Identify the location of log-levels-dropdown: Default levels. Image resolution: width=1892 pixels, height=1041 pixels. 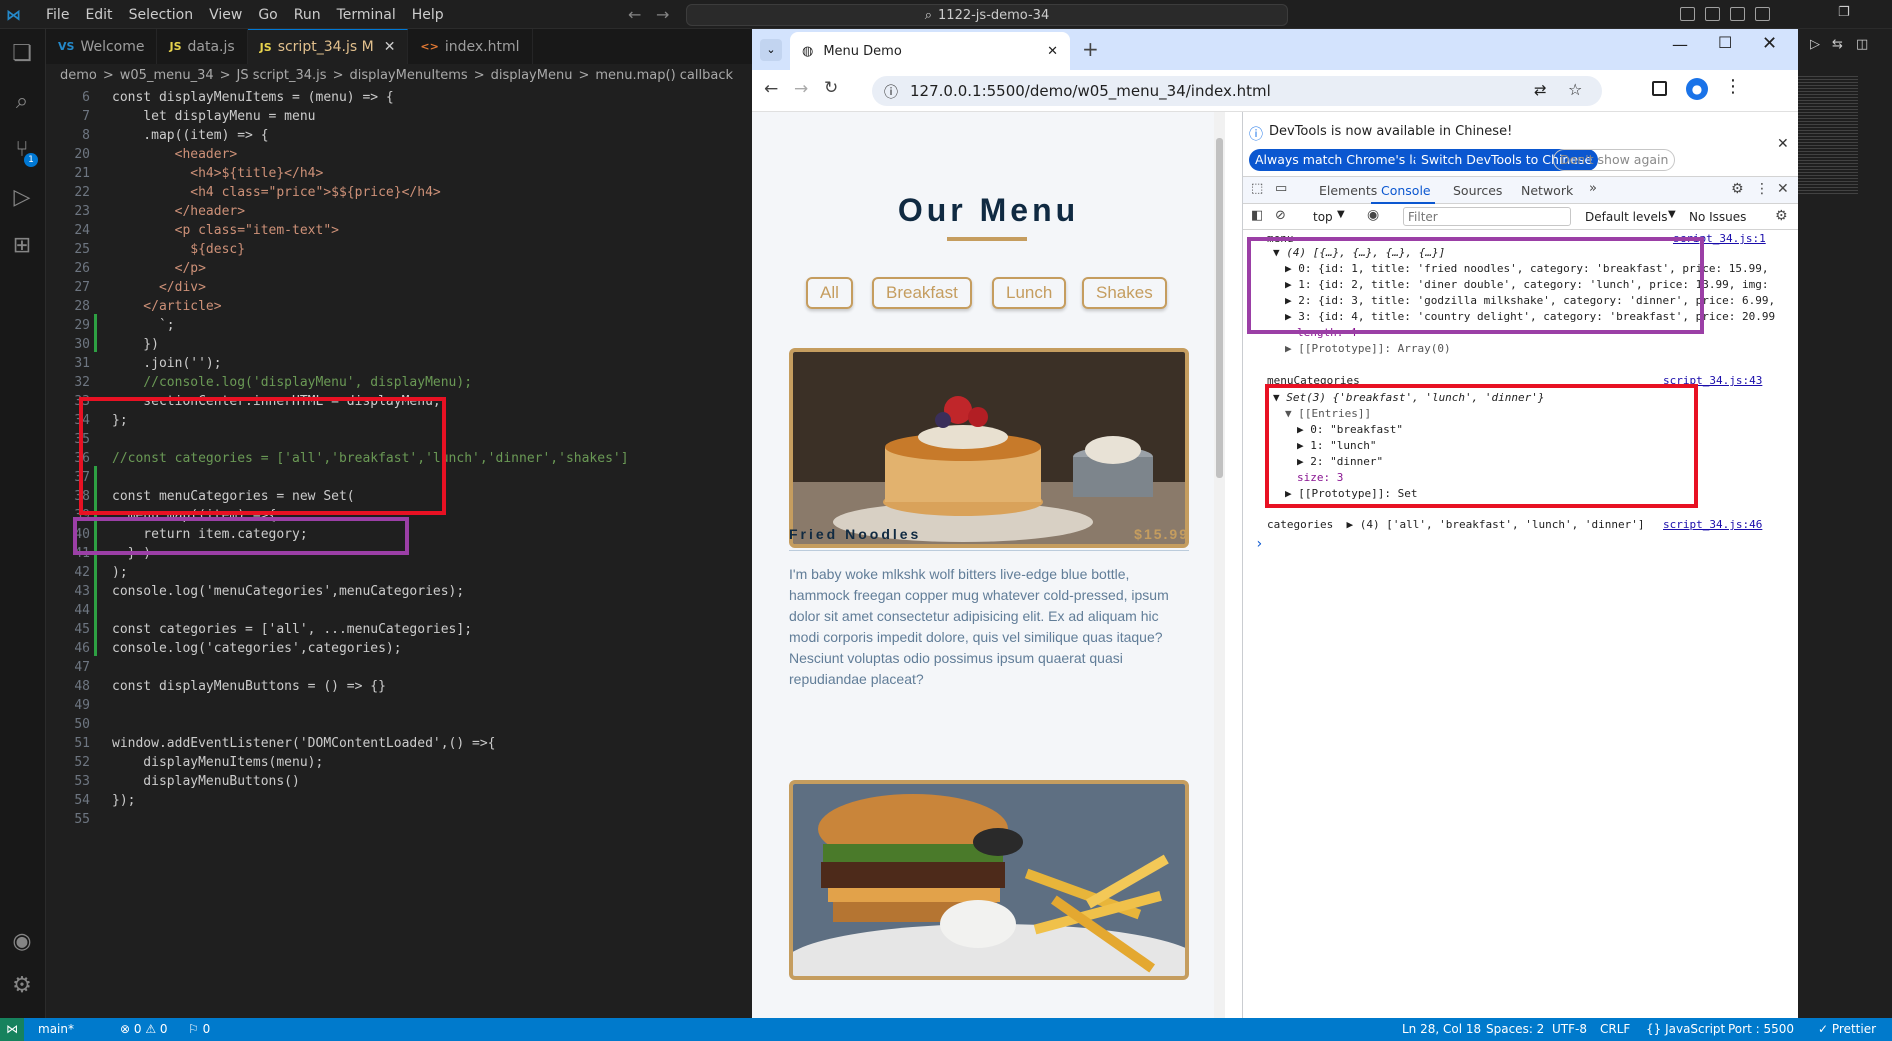
(1626, 217).